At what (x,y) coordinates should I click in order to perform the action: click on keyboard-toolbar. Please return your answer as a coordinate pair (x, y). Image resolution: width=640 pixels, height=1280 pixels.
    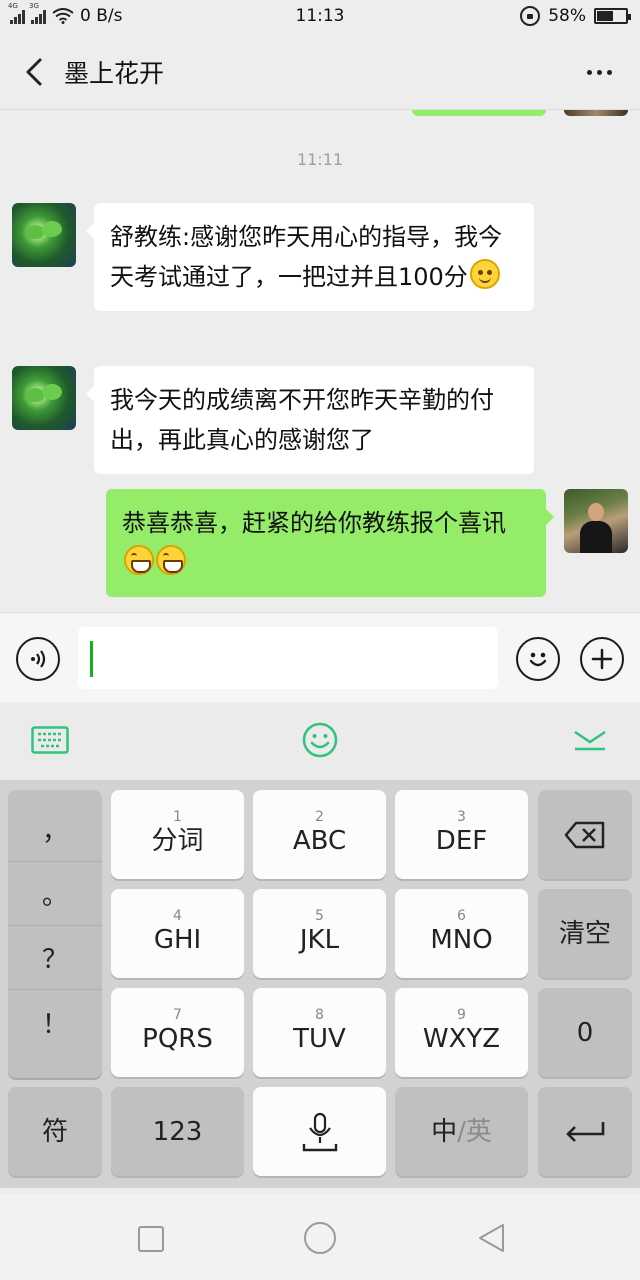
    Looking at the image, I should click on (320, 741).